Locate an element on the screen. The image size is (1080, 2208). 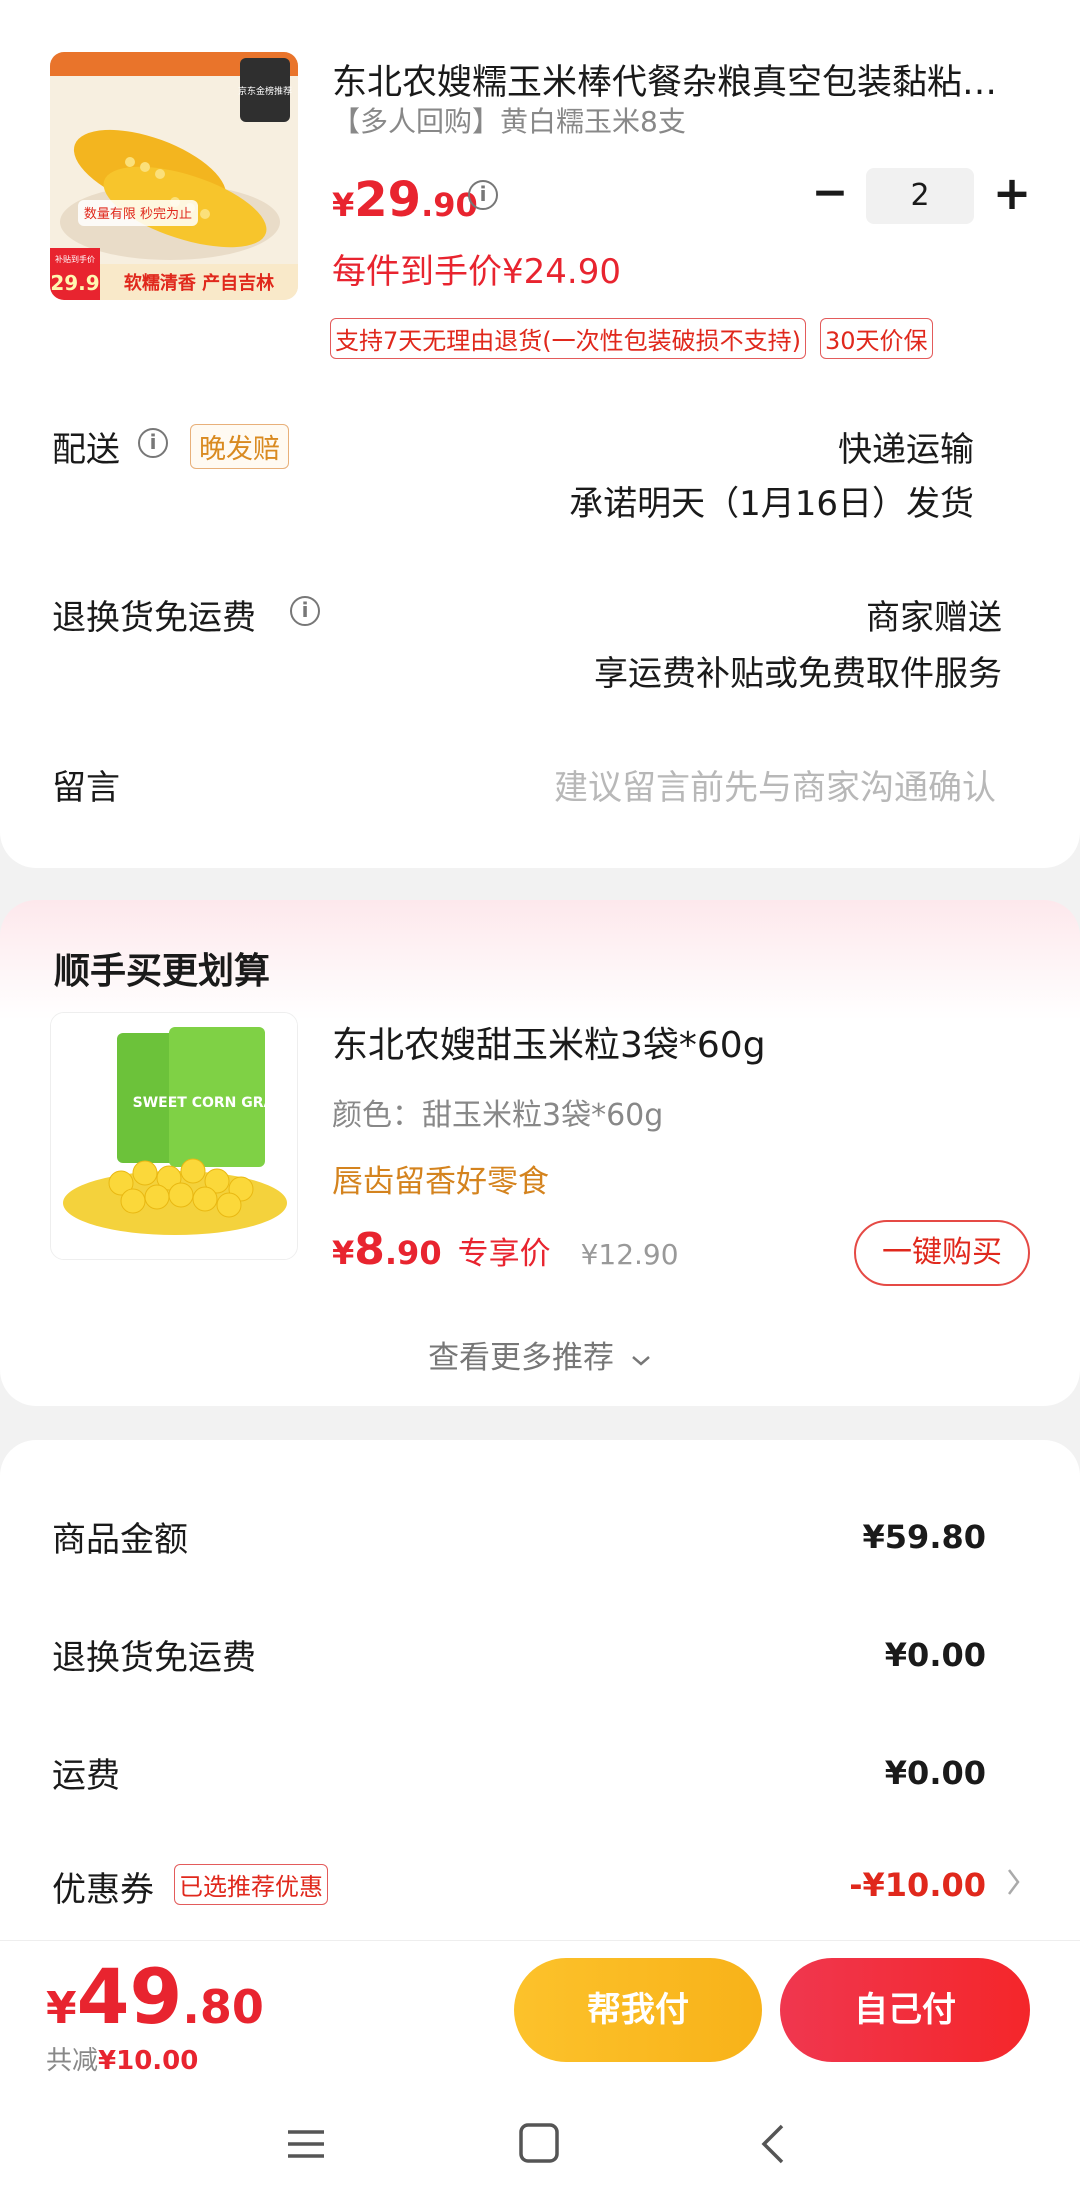
return-shipping-value: 商家赠送 is located at coordinates (934, 618).